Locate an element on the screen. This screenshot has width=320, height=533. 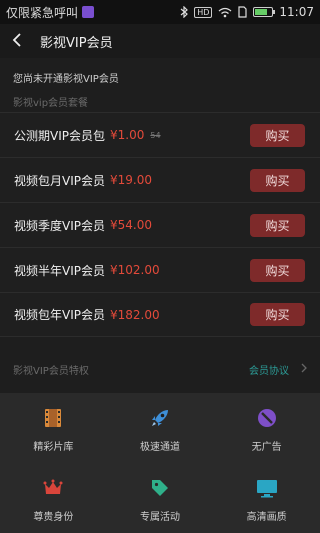
battery-icon is located at coordinates (264, 12).